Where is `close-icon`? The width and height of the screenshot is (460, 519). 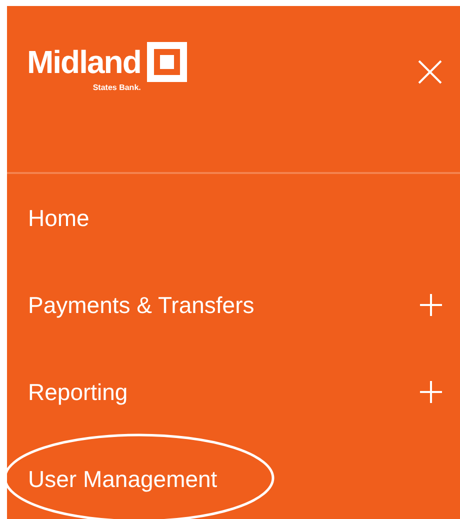 close-icon is located at coordinates (430, 72).